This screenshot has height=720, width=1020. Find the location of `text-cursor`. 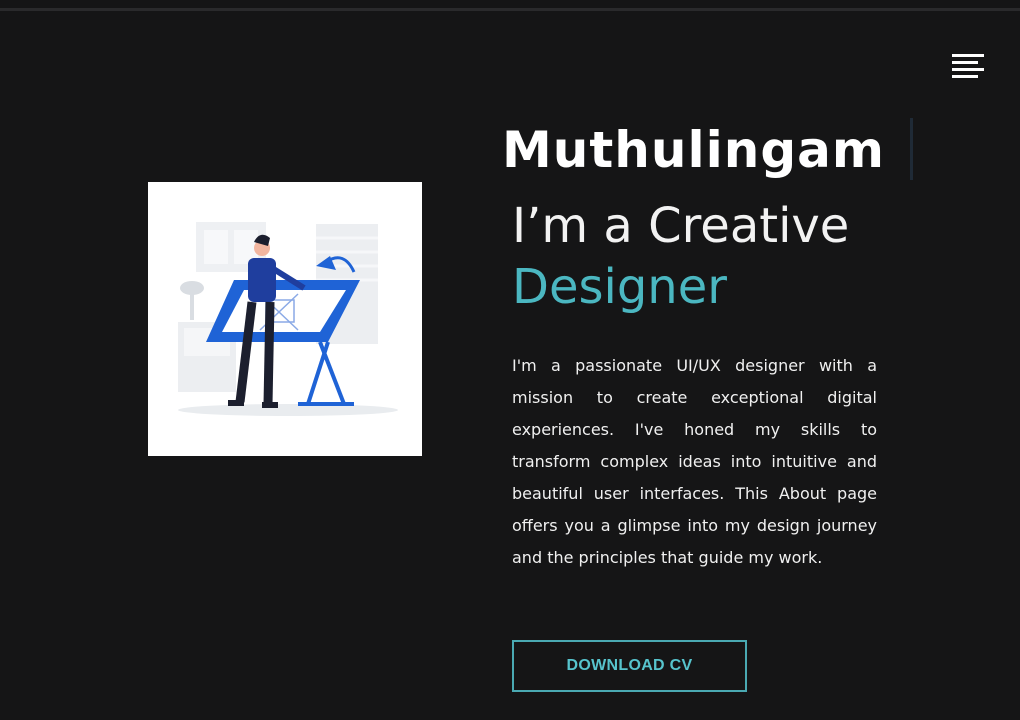

text-cursor is located at coordinates (911, 149).